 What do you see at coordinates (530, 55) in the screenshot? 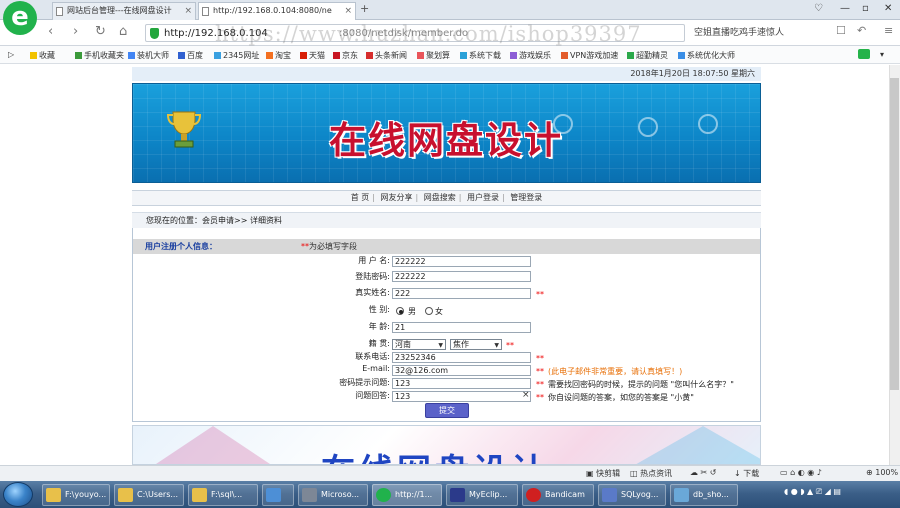
I see `bookmark-item: 游戏娱乐` at bounding box center [530, 55].